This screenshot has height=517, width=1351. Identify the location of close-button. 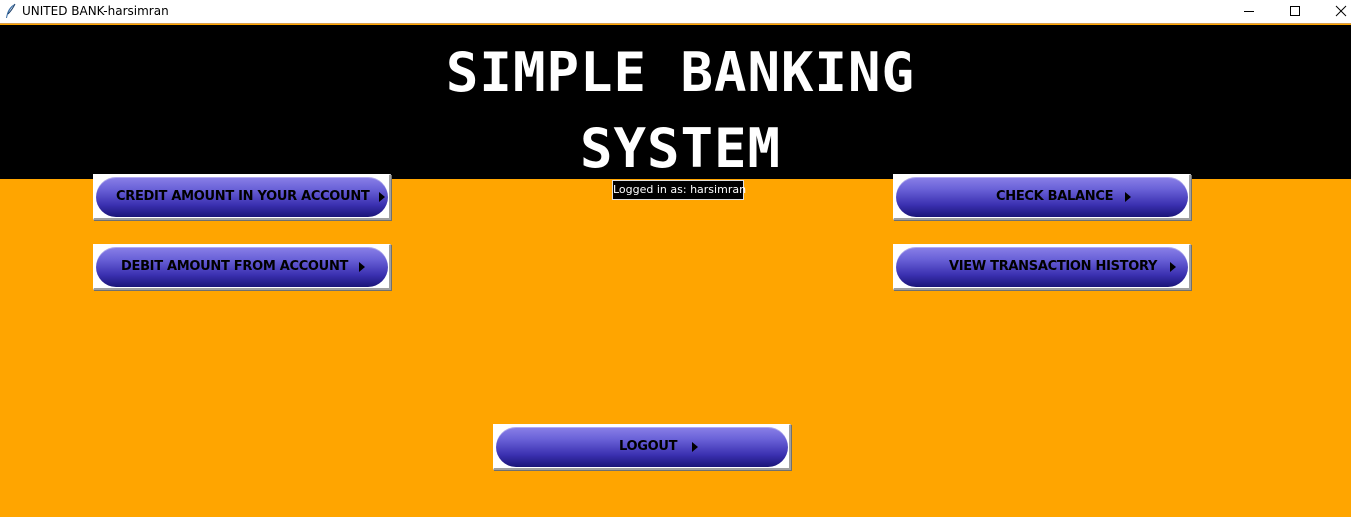
(1334, 11).